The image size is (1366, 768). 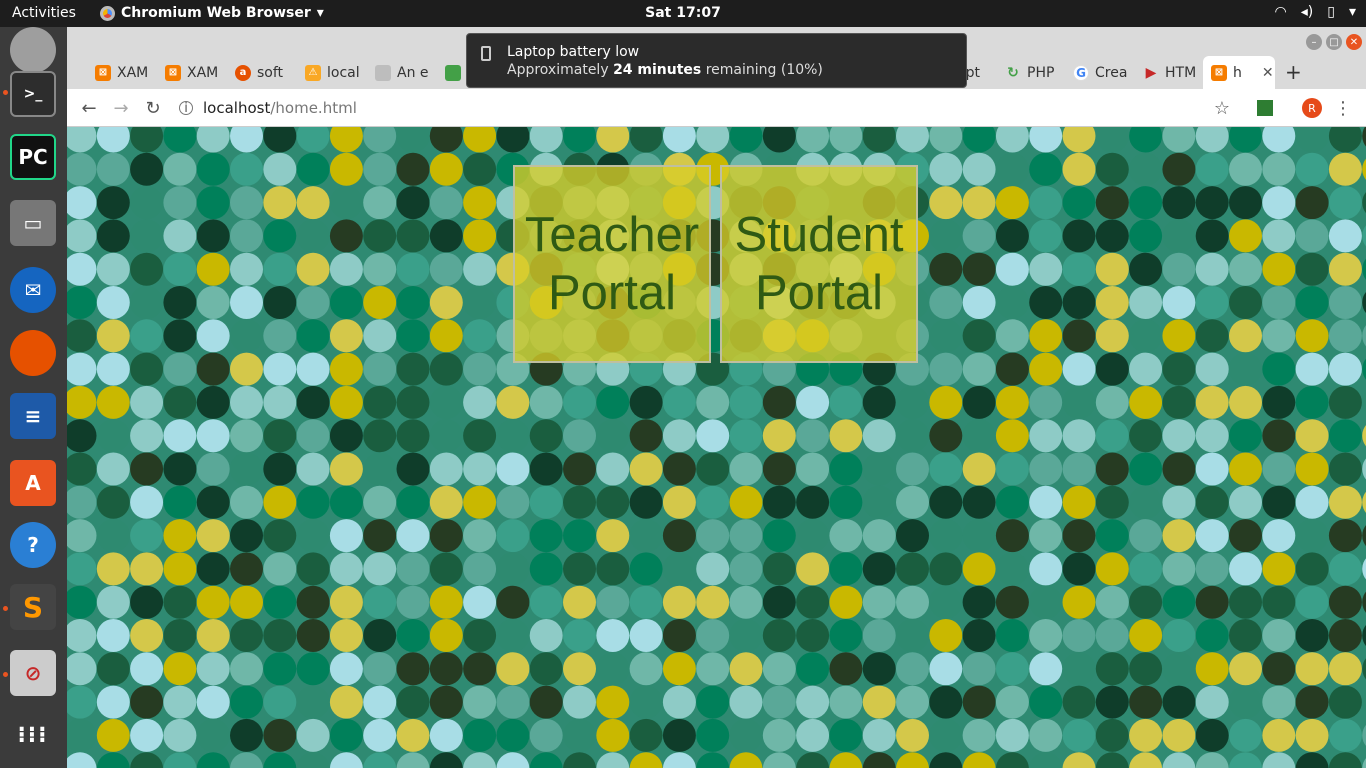 What do you see at coordinates (107, 13) in the screenshot?
I see `chromium-icon` at bounding box center [107, 13].